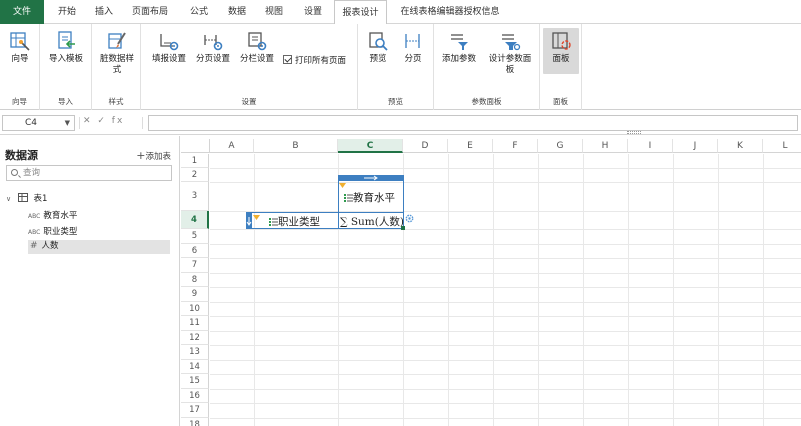 The width and height of the screenshot is (801, 426). I want to click on add-table-button: +添加表, so click(153, 155).